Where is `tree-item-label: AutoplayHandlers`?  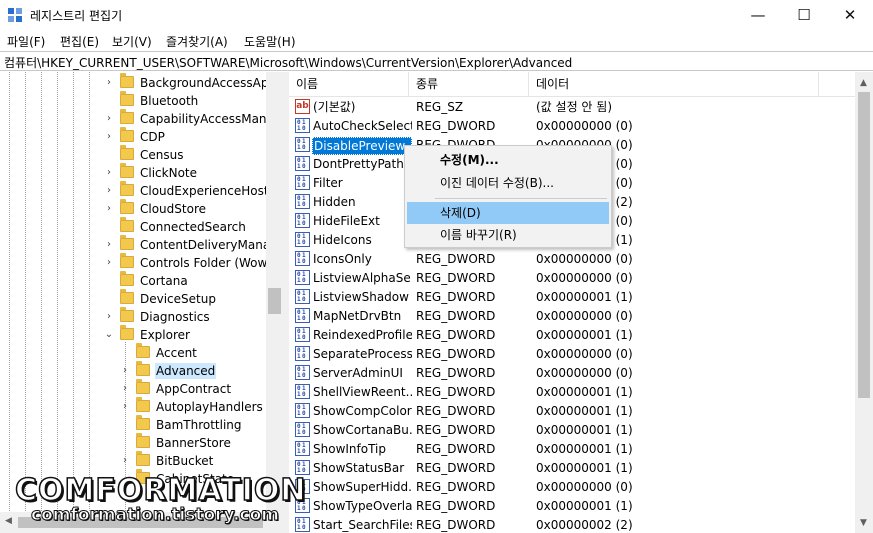 tree-item-label: AutoplayHandlers is located at coordinates (209, 407).